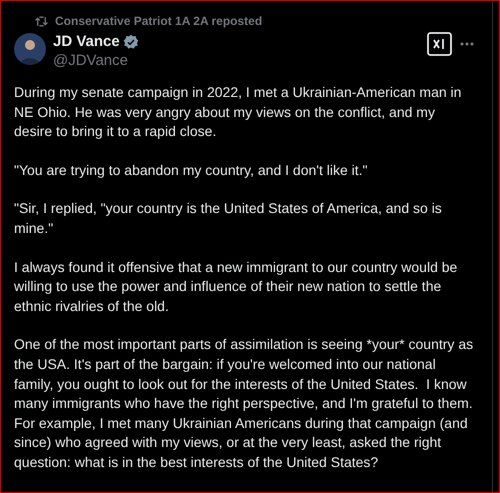 Image resolution: width=500 pixels, height=493 pixels. Describe the element at coordinates (191, 170) in the screenshot. I see `post-paragraph: "You are trying to abandon my country, and I don't like it."` at that location.